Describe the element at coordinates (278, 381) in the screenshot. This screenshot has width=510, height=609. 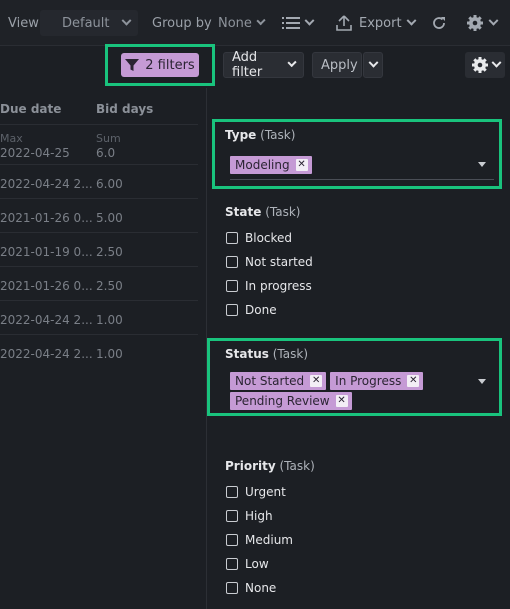
I see `filter-tag: Not Started ✕` at that location.